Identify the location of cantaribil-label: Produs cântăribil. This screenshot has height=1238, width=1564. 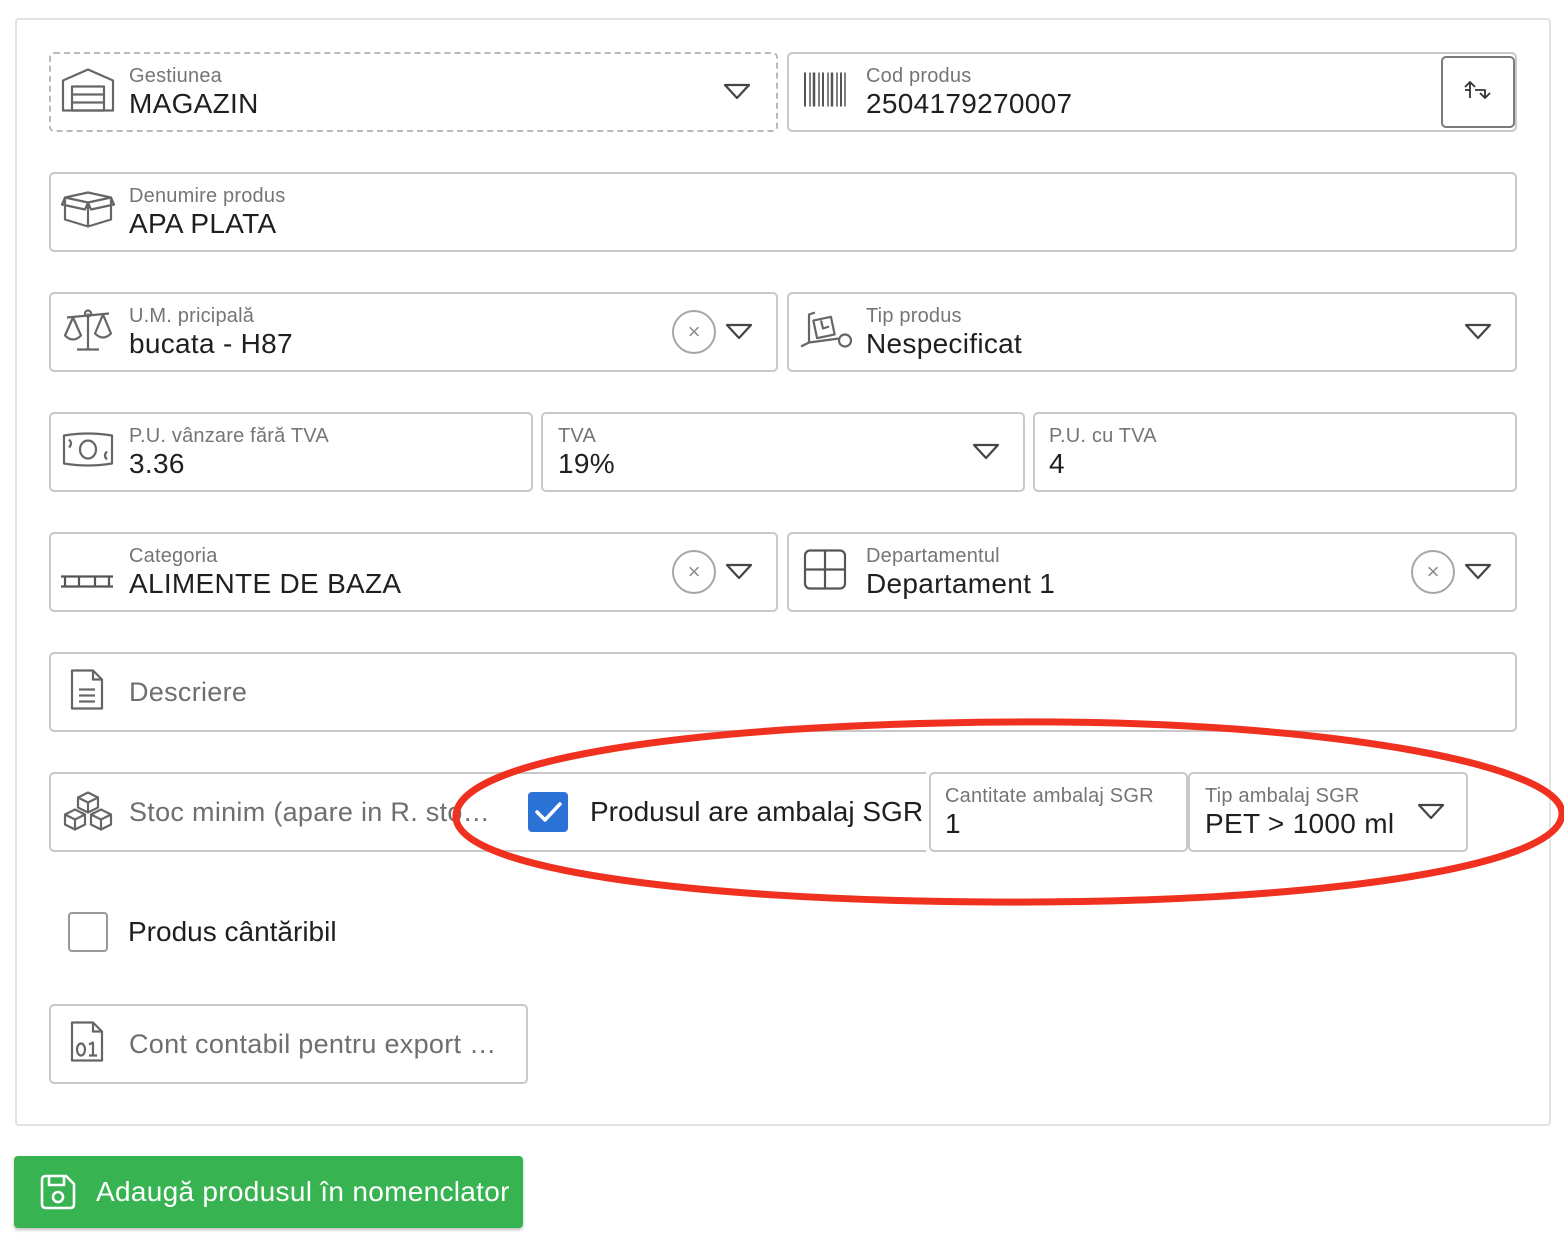
(232, 931).